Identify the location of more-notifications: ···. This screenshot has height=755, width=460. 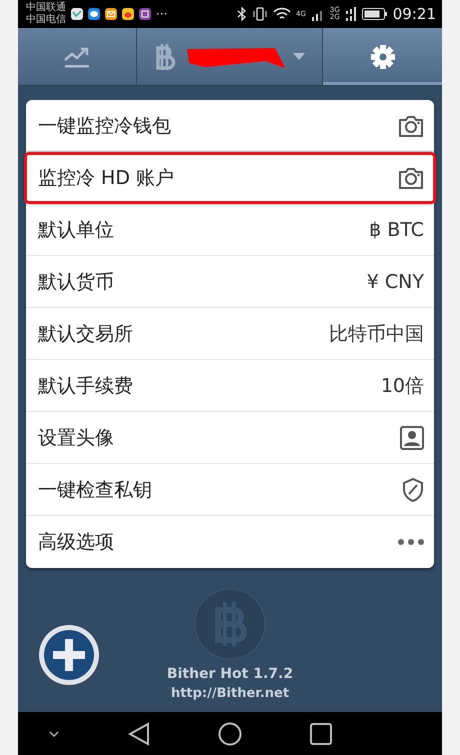
(162, 14).